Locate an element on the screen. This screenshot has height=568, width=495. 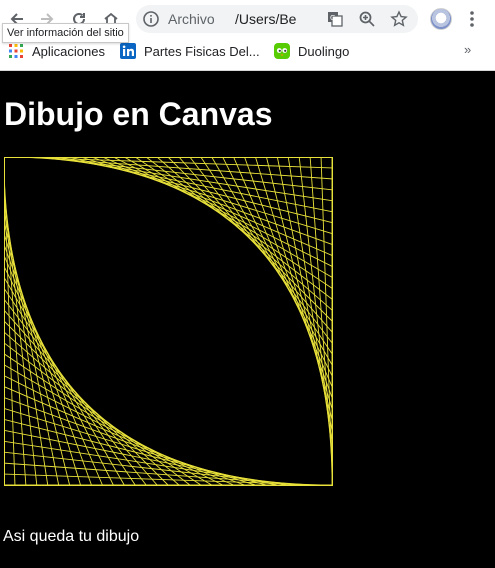
more-menu-icon is located at coordinates (472, 19).